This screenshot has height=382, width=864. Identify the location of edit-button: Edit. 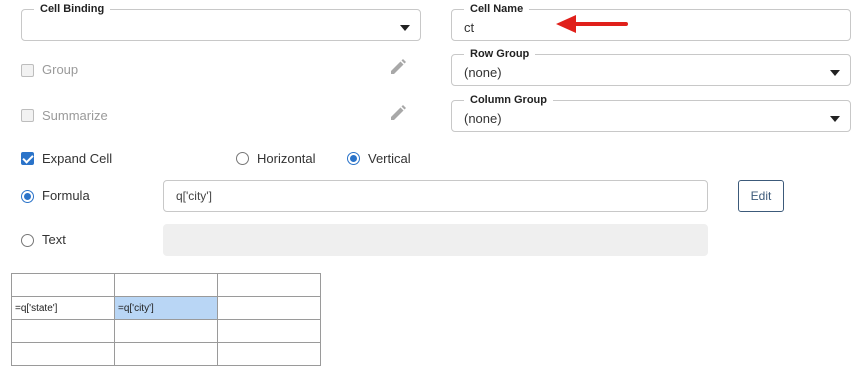
(761, 196).